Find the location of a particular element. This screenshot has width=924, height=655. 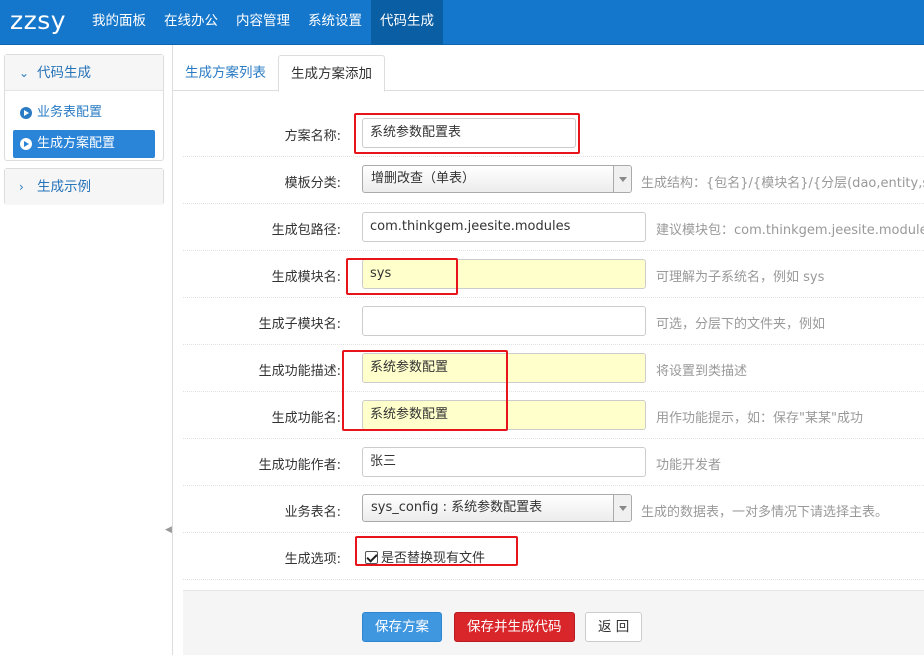

form-help: 生成的数据表，一对多情况下请选择主表。 is located at coordinates (765, 512).